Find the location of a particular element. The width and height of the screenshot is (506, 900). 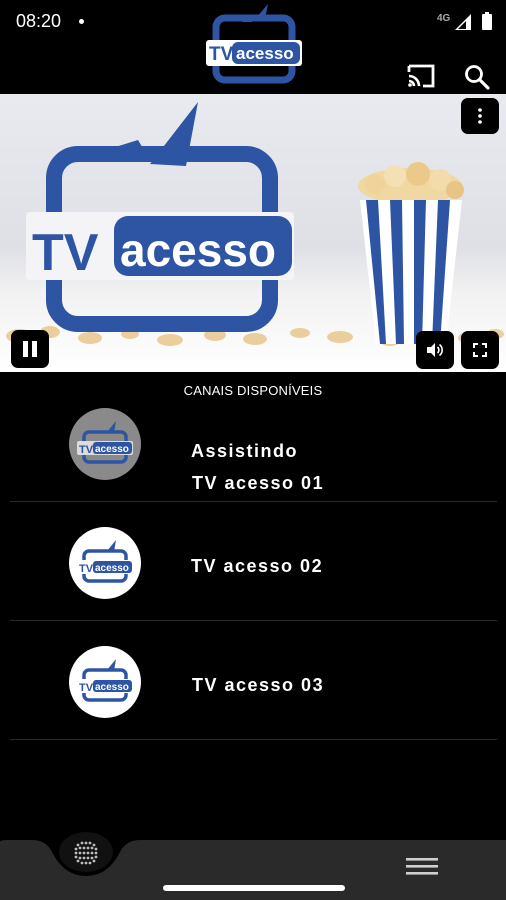

cast-icon is located at coordinates (421, 76).